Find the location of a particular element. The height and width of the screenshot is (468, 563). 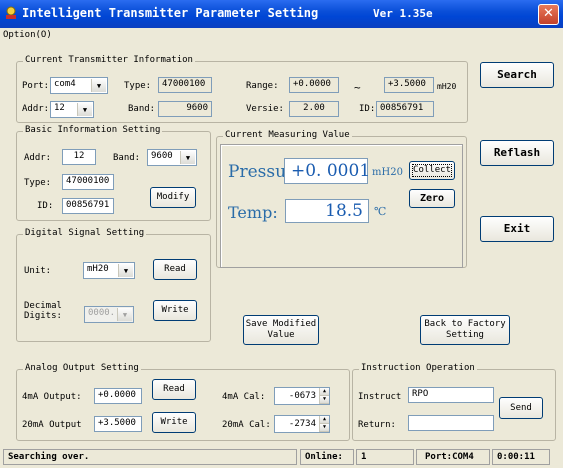

reflash-button: Reflash is located at coordinates (517, 153).